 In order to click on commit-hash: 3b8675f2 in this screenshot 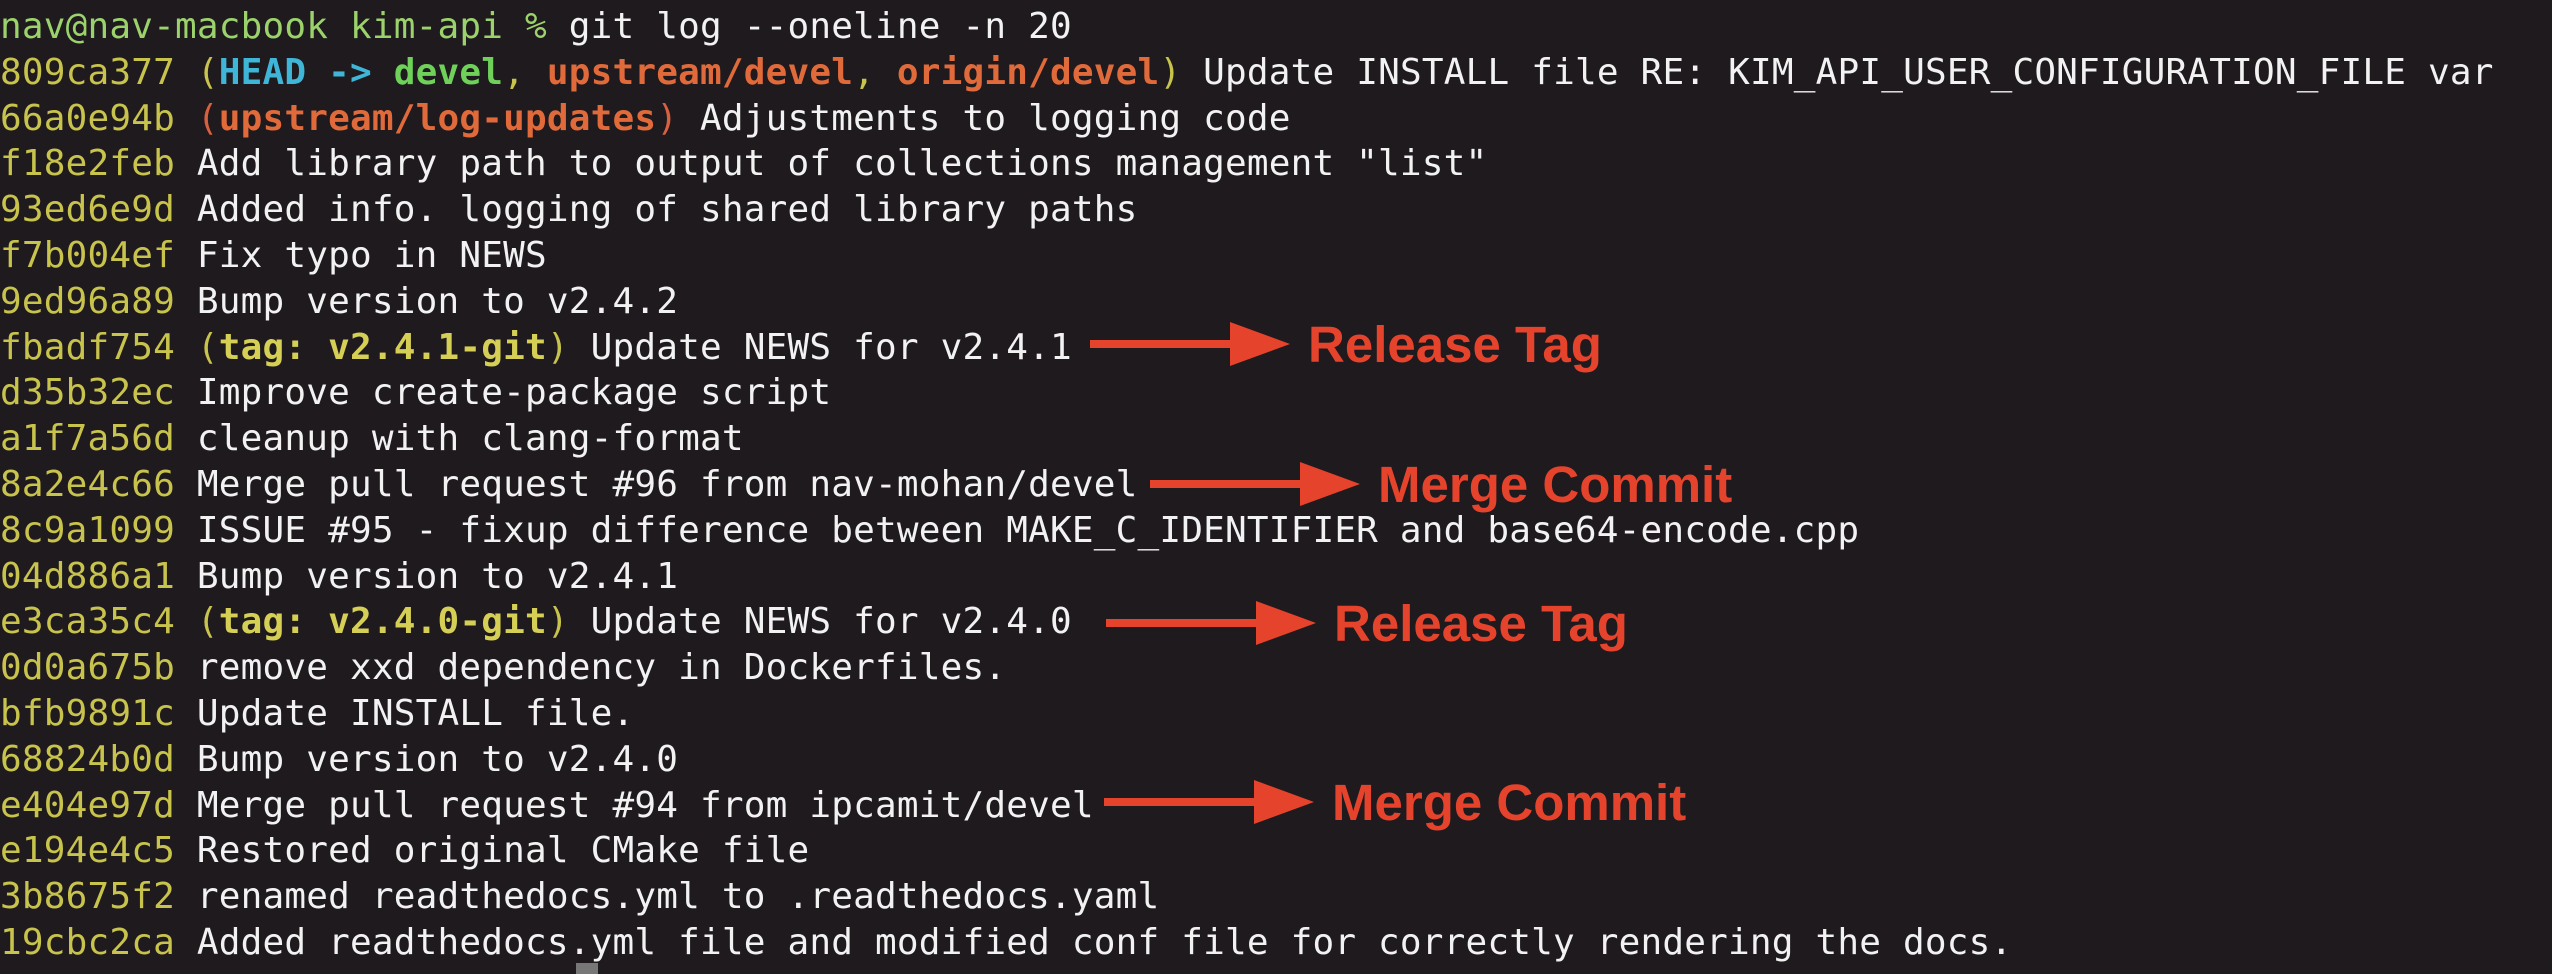, I will do `click(87, 897)`.